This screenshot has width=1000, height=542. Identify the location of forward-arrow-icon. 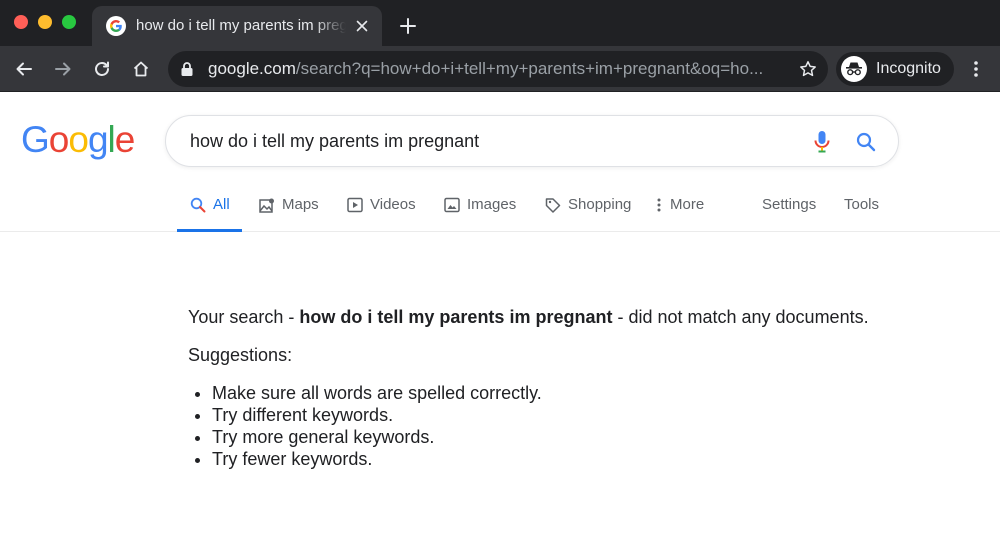
(63, 69).